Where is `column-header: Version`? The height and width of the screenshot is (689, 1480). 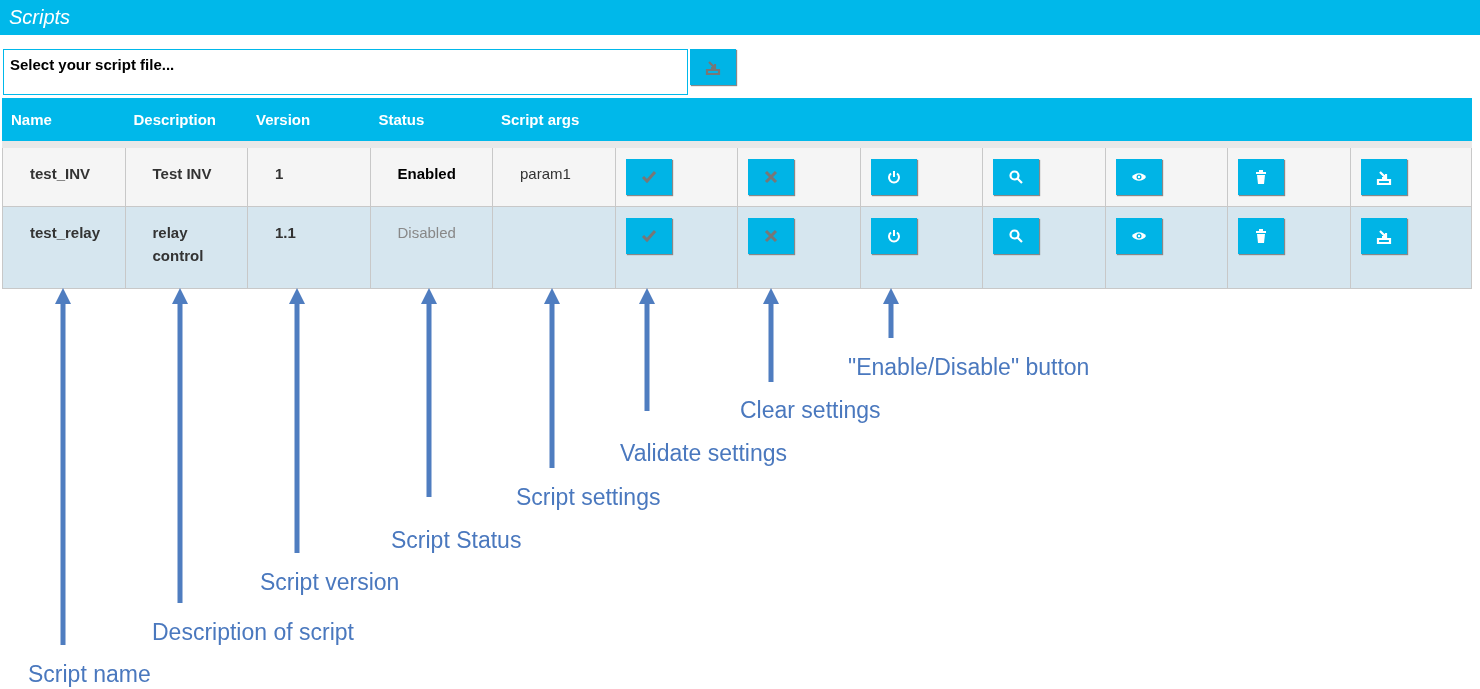
column-header: Version is located at coordinates (283, 119).